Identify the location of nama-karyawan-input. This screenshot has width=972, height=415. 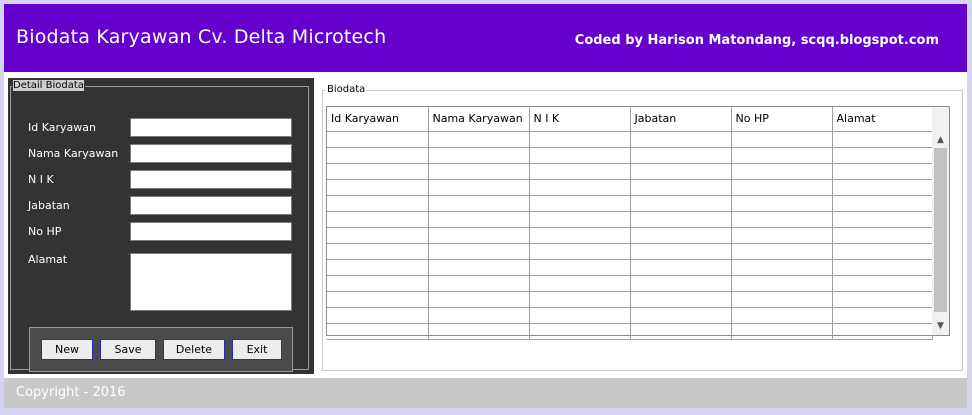
(211, 153).